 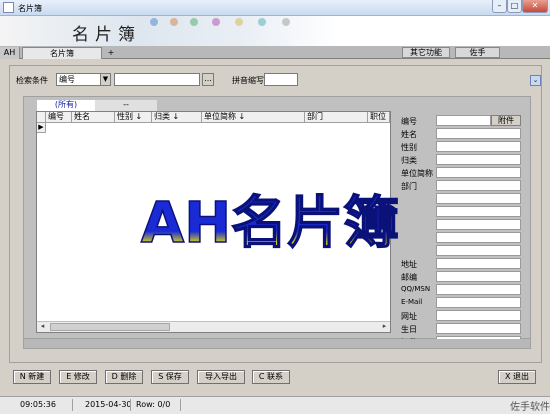 I want to click on detail-row: 单位简称, so click(x=462, y=173).